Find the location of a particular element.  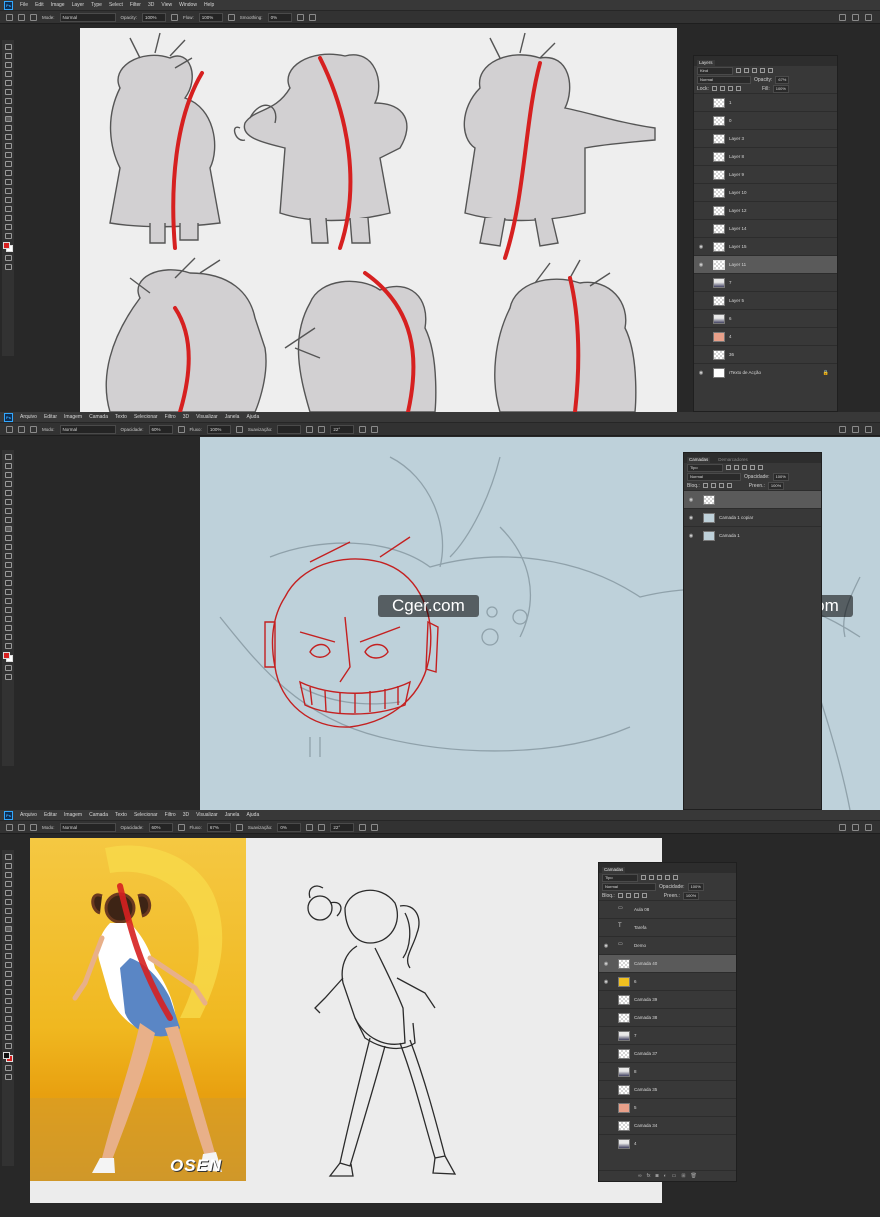

layer-row: ▭ Aula 08 is located at coordinates (667, 909).